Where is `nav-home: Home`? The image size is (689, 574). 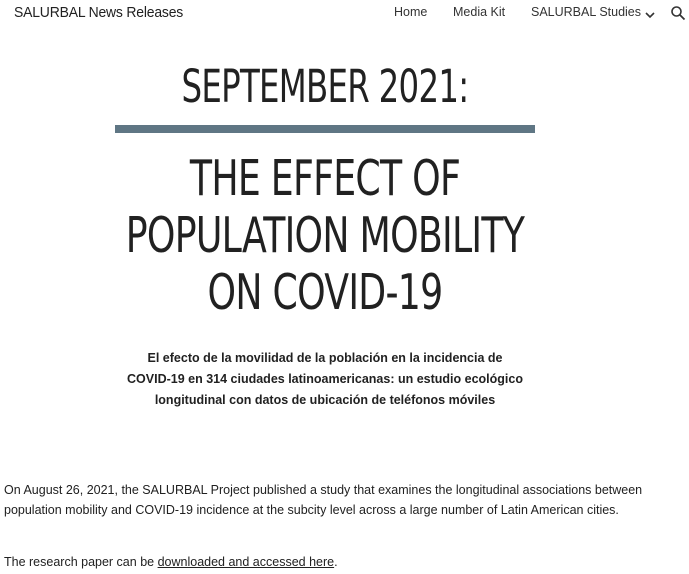
nav-home: Home is located at coordinates (410, 12).